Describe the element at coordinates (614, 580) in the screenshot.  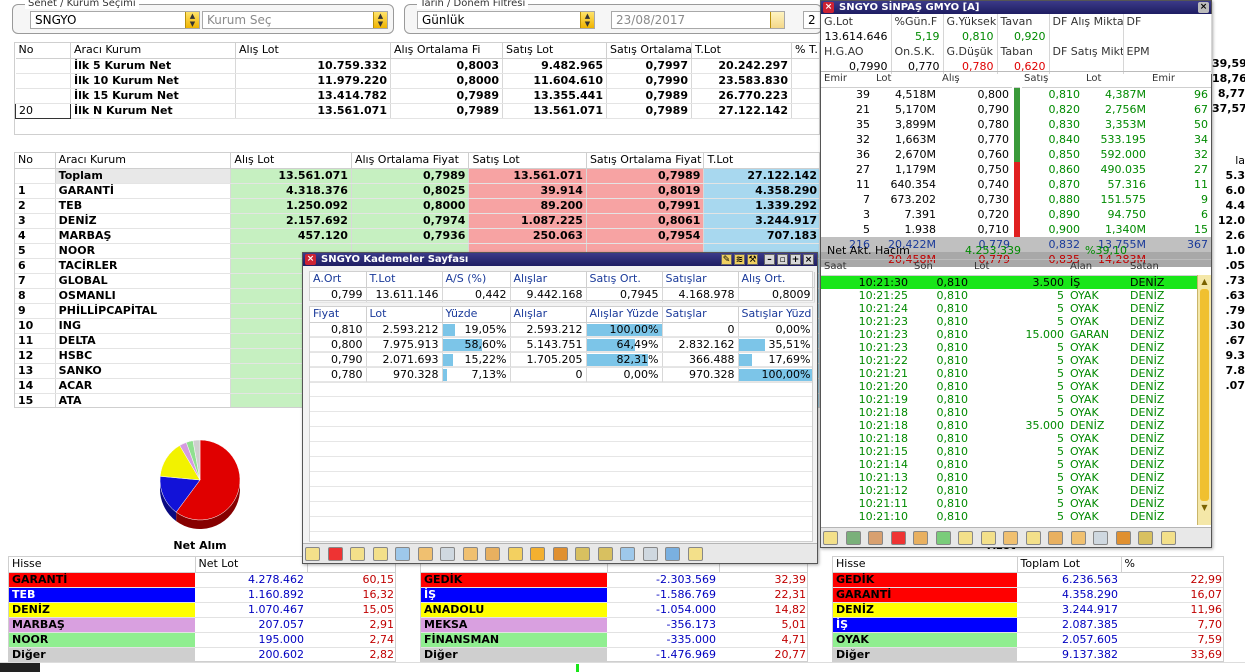
I see `table-row: GEDİK -2.303.569 32,39` at that location.